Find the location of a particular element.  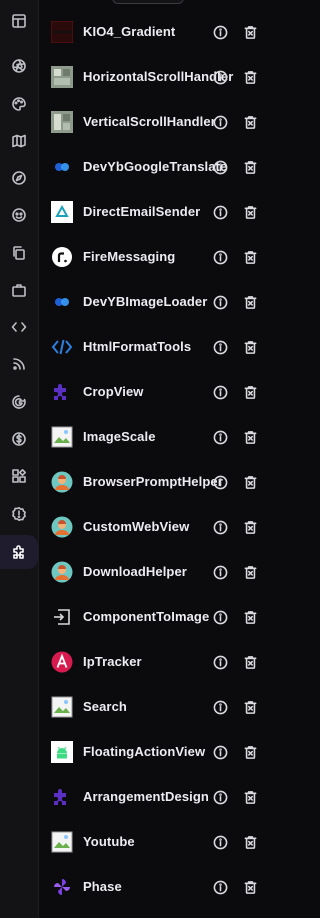

extension-row: FireMessaging is located at coordinates (151, 257).